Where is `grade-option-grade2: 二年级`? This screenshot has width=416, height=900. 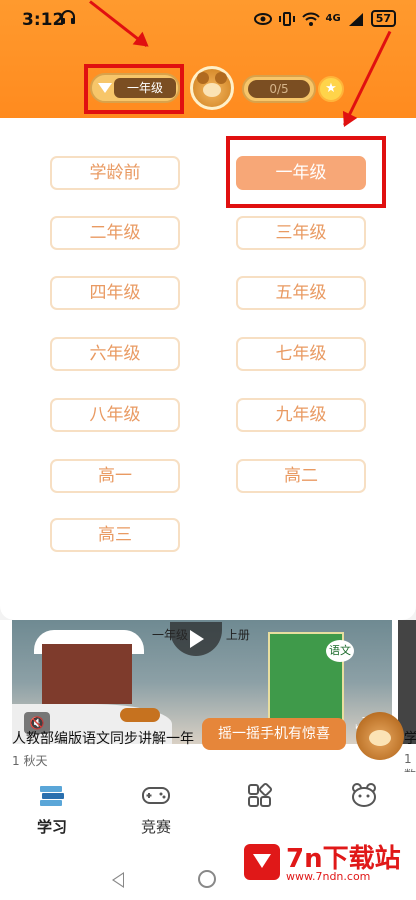 grade-option-grade2: 二年级 is located at coordinates (115, 233).